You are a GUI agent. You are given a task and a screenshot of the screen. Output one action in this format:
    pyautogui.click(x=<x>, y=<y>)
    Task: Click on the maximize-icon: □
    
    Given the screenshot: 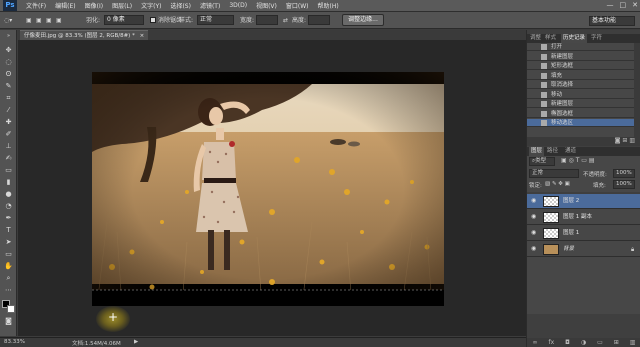 What is the action you would take?
    pyautogui.click(x=623, y=5)
    